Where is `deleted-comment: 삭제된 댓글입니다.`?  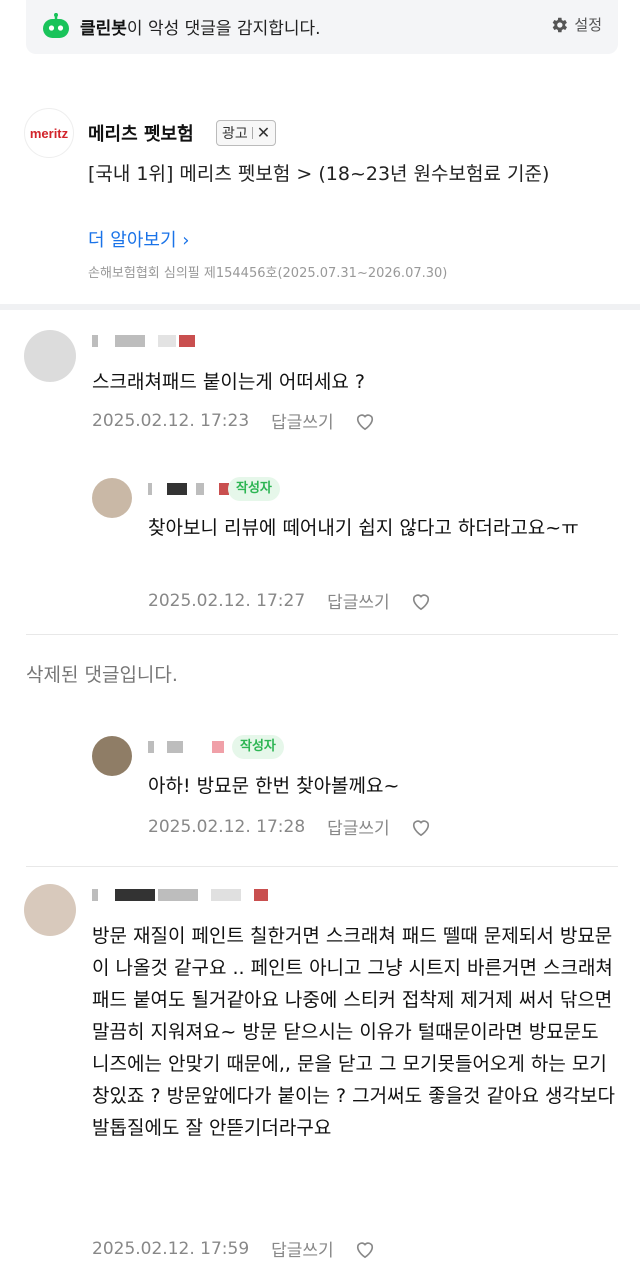 deleted-comment: 삭제된 댓글입니다. is located at coordinates (102, 675).